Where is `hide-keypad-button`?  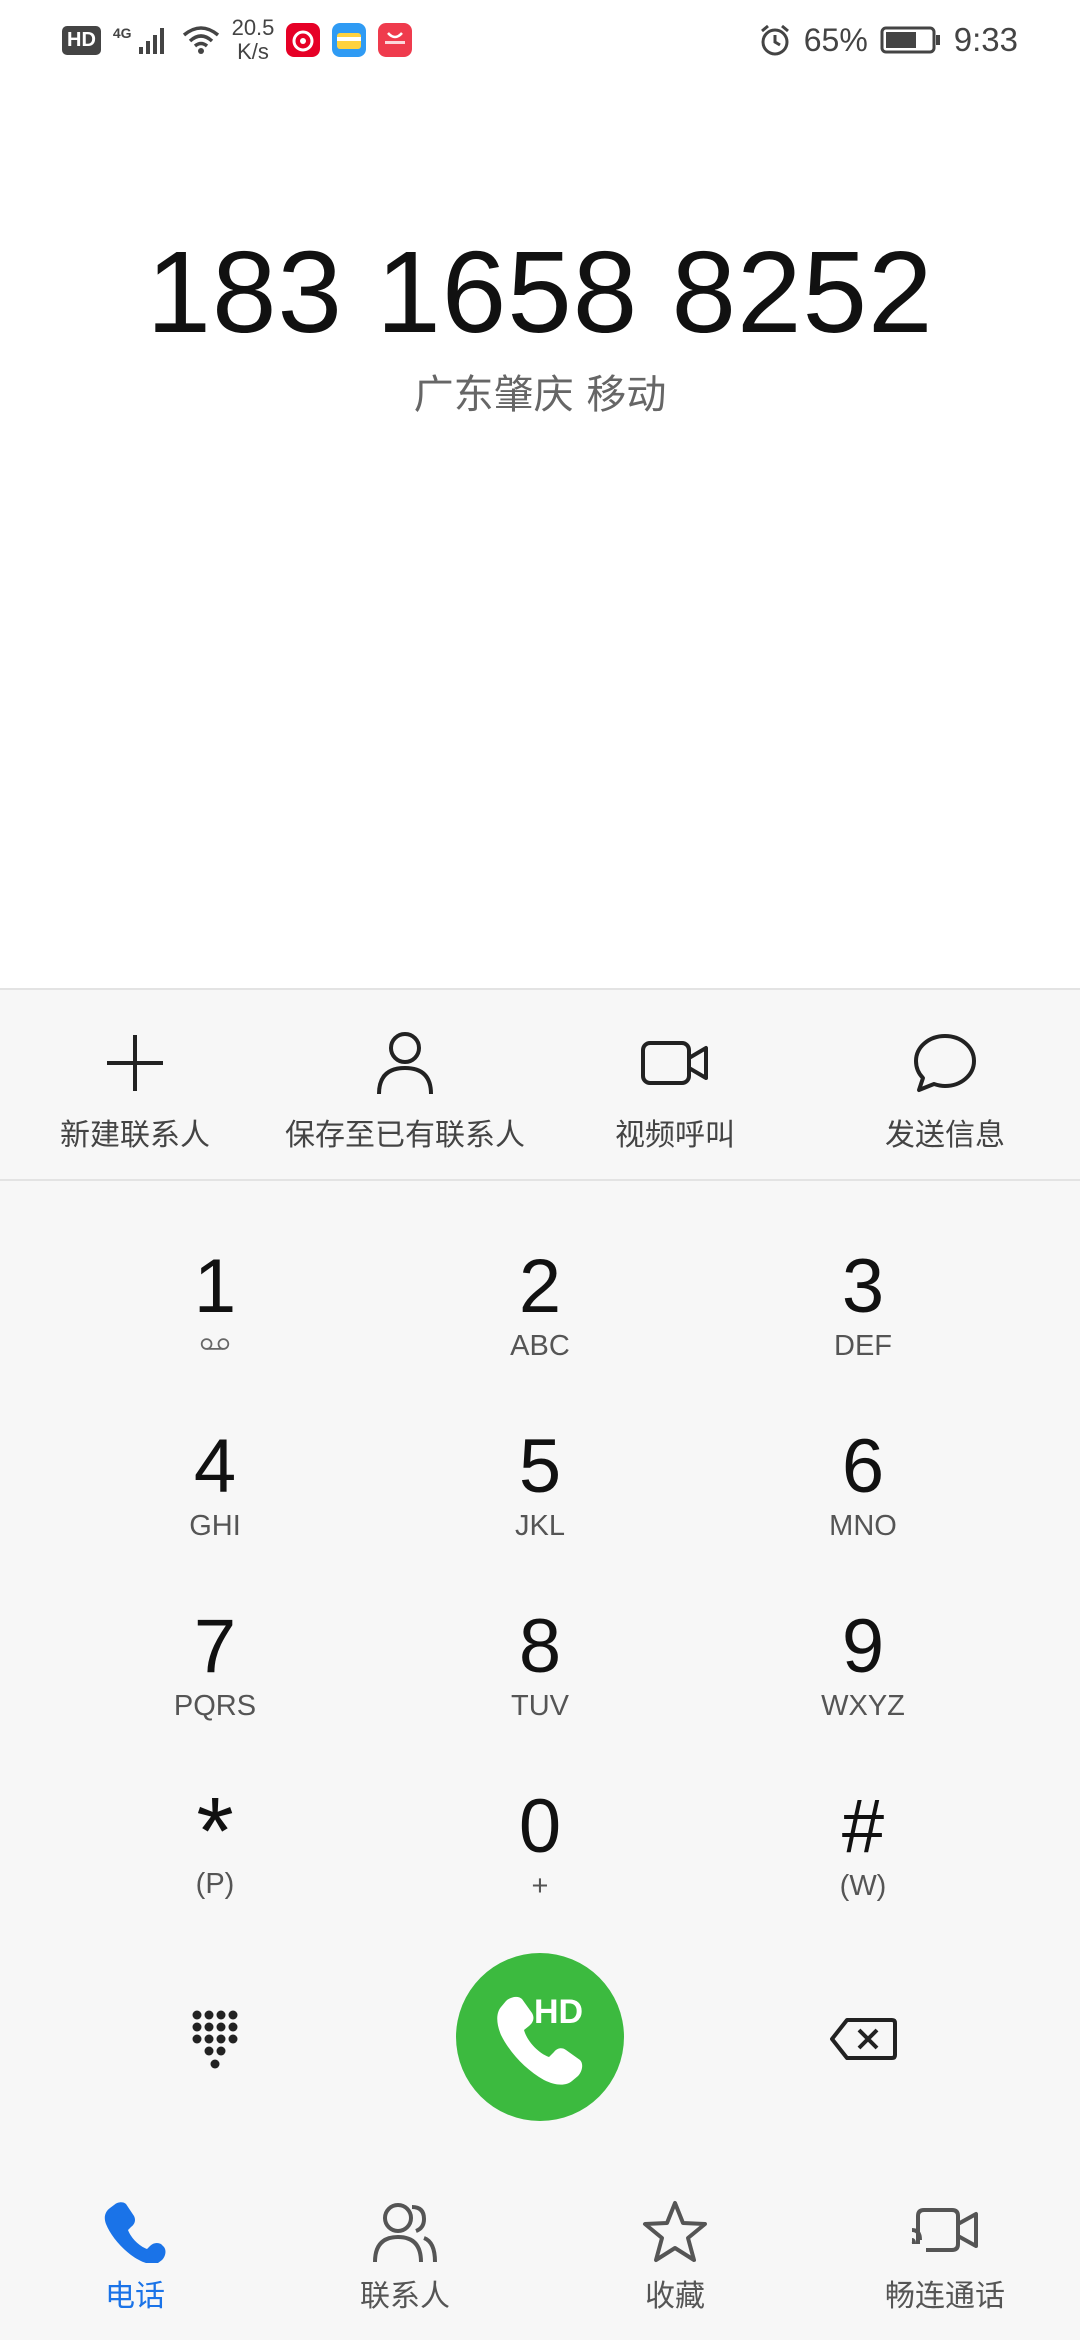
hide-keypad-button is located at coordinates (215, 2039).